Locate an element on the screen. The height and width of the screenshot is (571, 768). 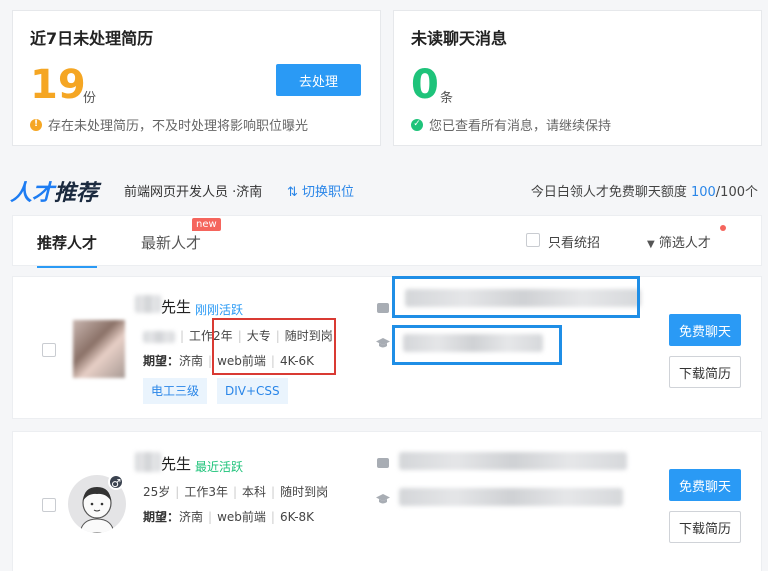
pending-resumes-title: 近7日未处理简历 is located at coordinates (92, 38).